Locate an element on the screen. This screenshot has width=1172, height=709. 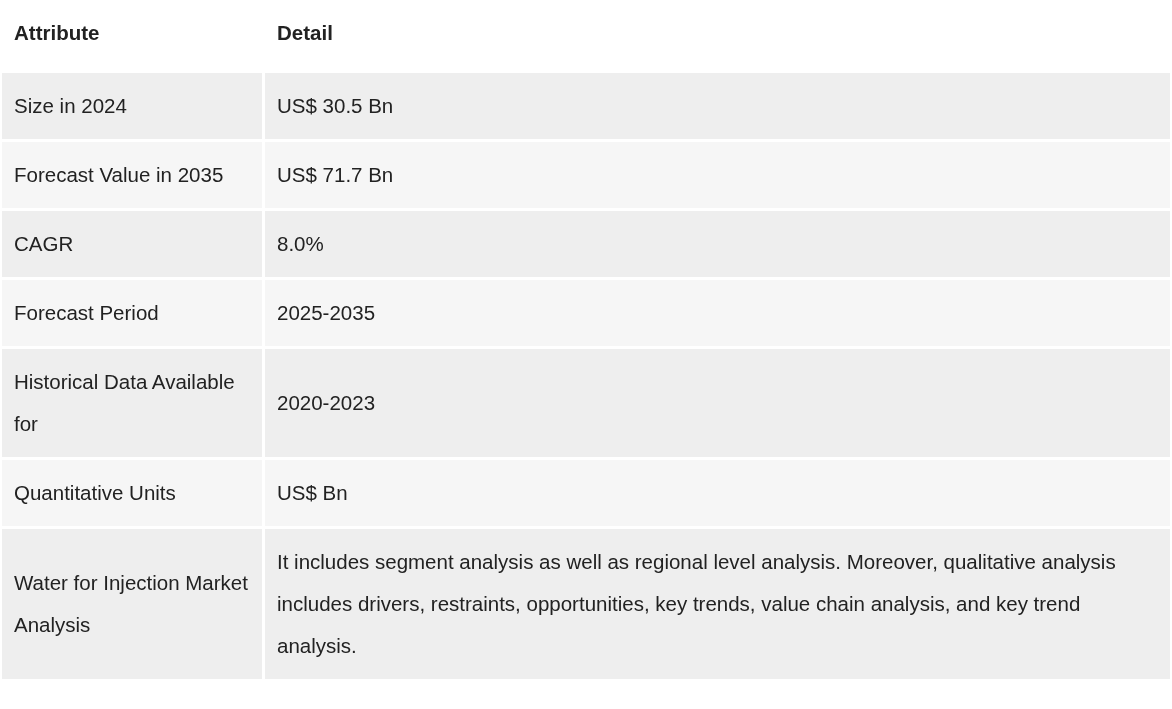
table-cell: US$ 30.5 Bn is located at coordinates (717, 106).